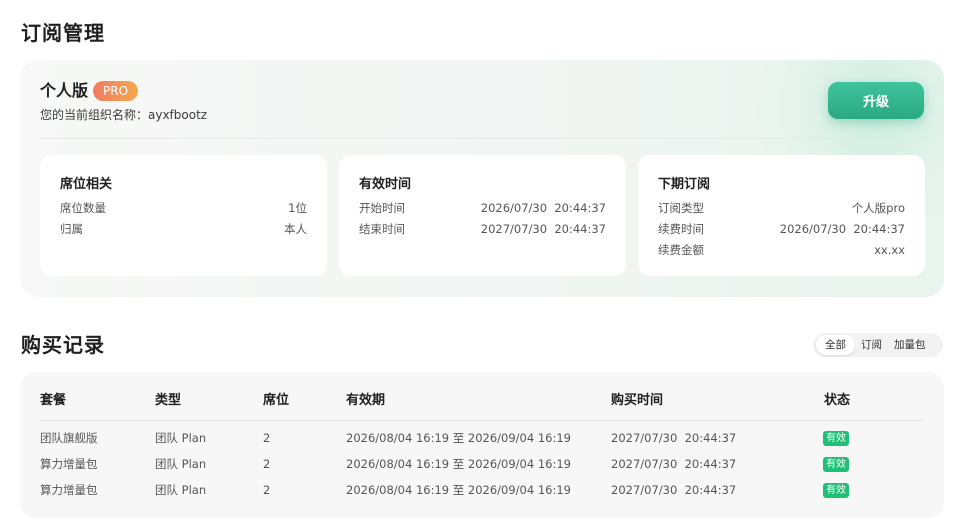 This screenshot has height=527, width=962. I want to click on start-time-label: 开始时间, so click(382, 208).